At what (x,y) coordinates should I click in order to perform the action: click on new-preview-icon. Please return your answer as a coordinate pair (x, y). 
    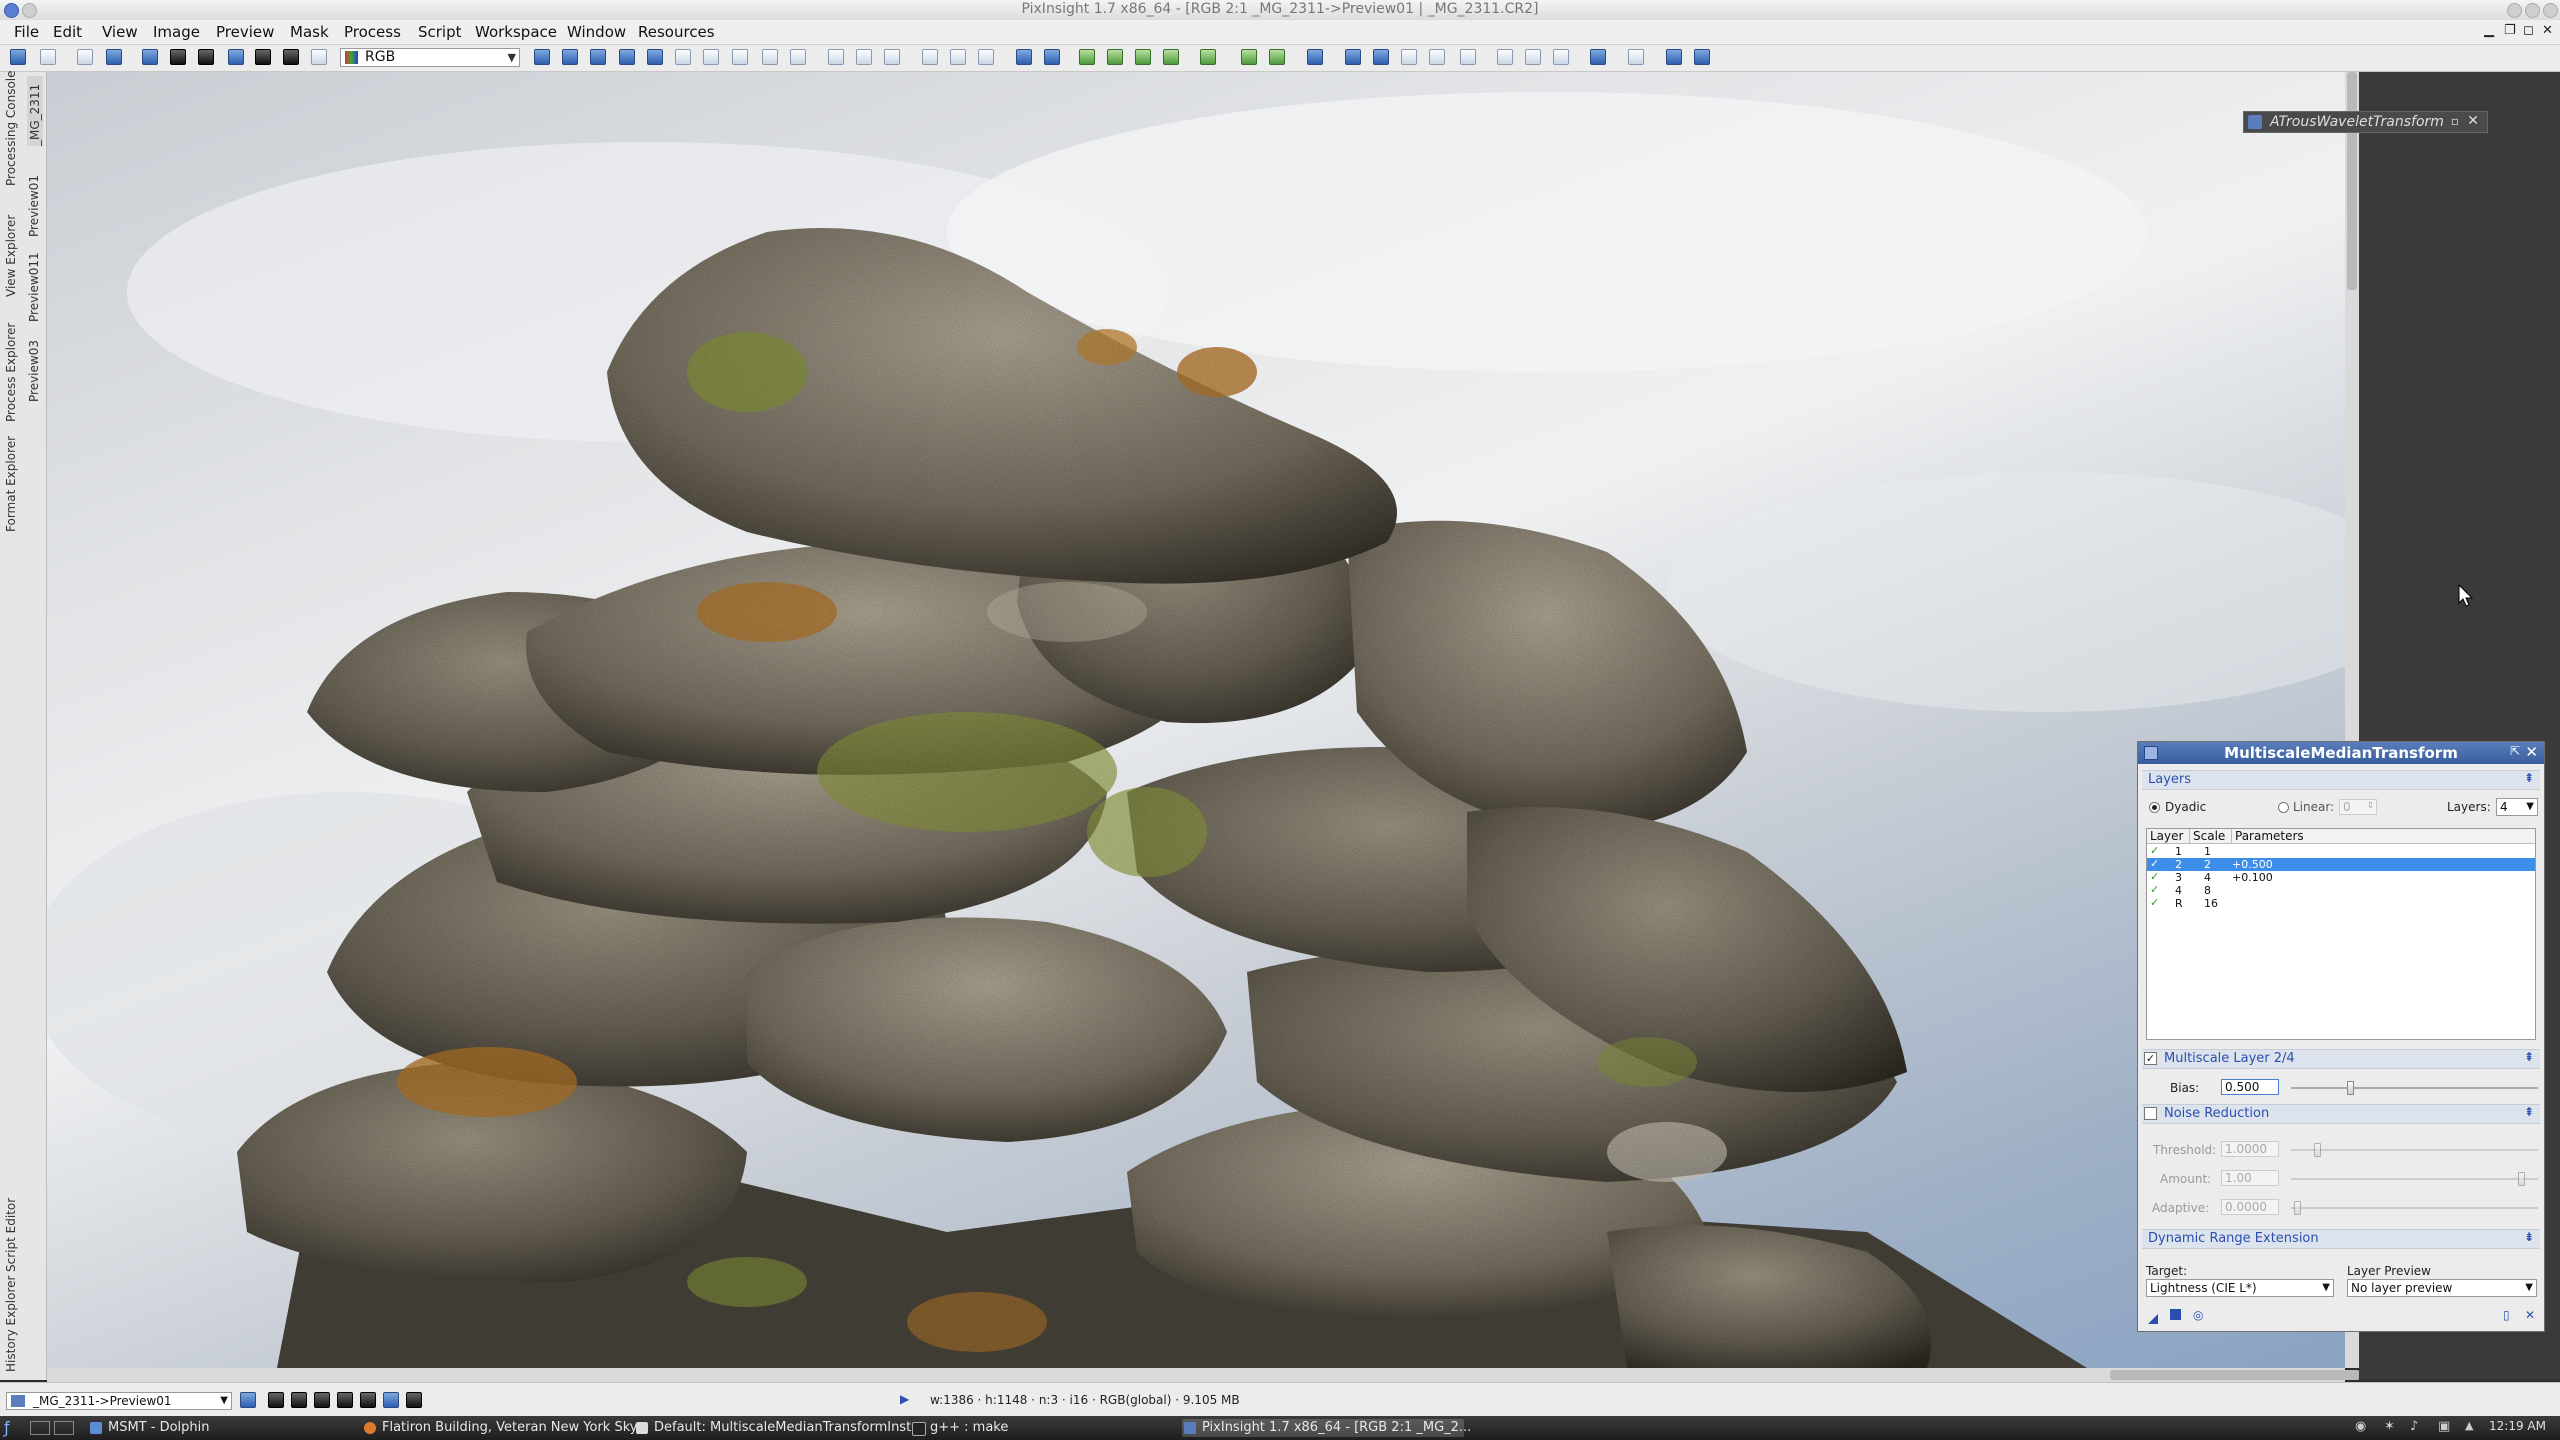
    Looking at the image, I should click on (930, 57).